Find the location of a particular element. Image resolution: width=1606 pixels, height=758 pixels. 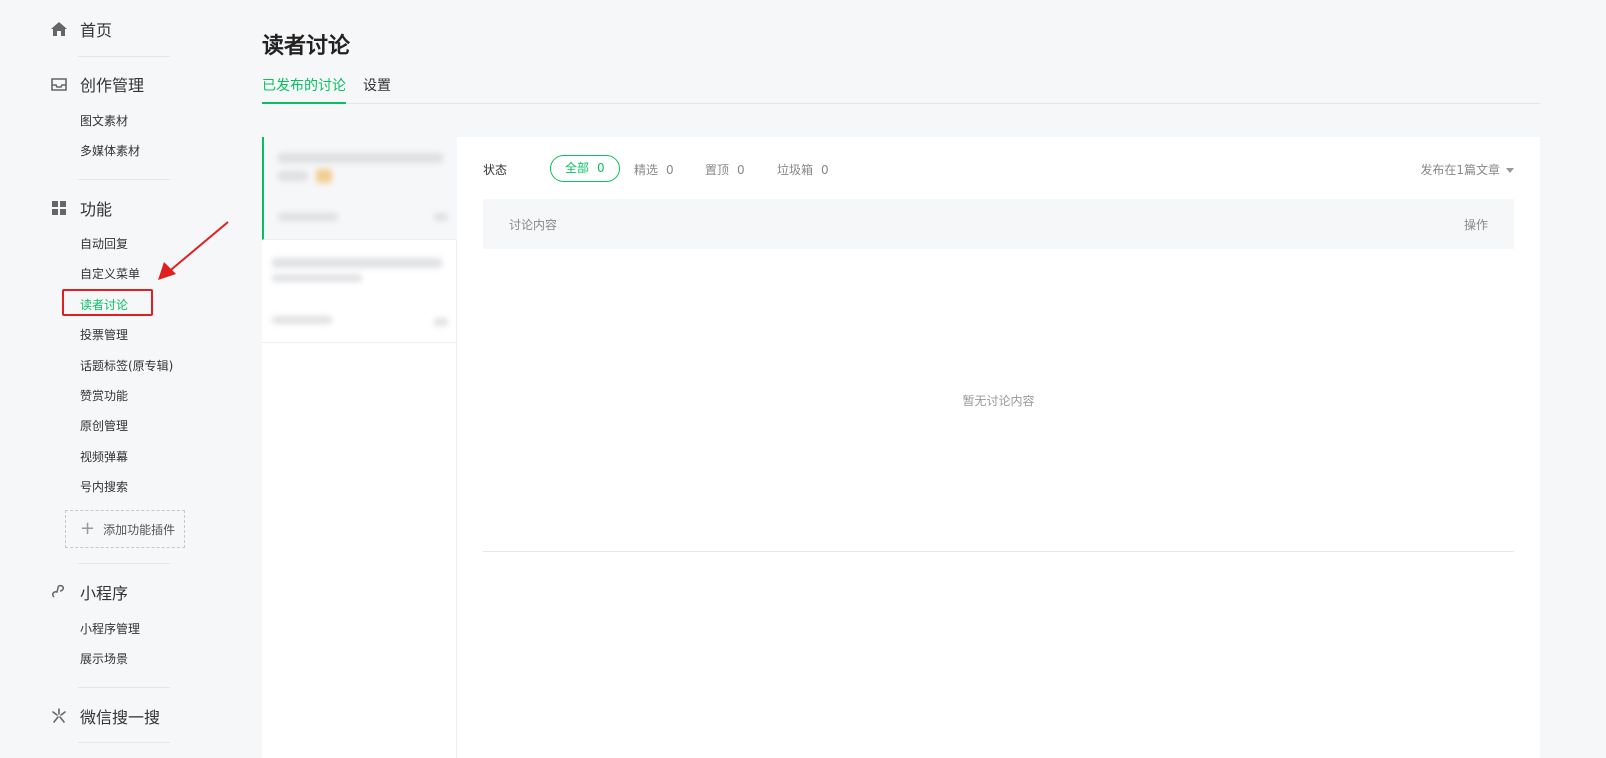

page-title: 读者讨论 is located at coordinates (306, 46).